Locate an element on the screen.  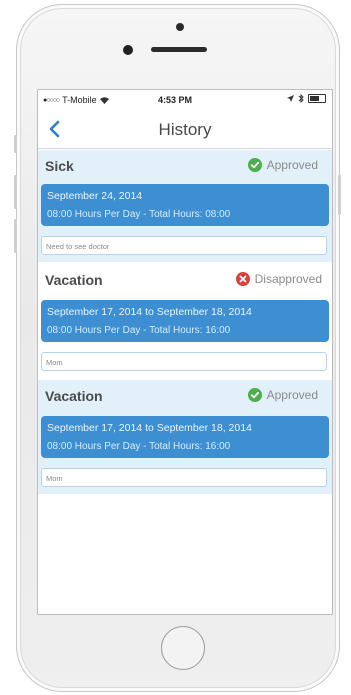
location-arrow-icon is located at coordinates (290, 98).